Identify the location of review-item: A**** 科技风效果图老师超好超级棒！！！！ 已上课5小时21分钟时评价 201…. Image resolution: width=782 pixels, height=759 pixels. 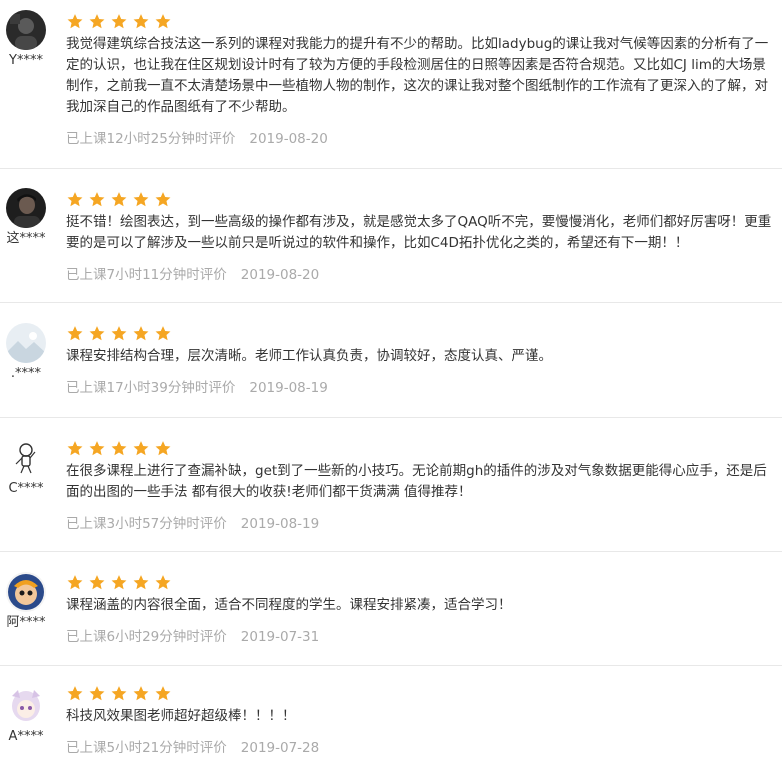
(391, 712).